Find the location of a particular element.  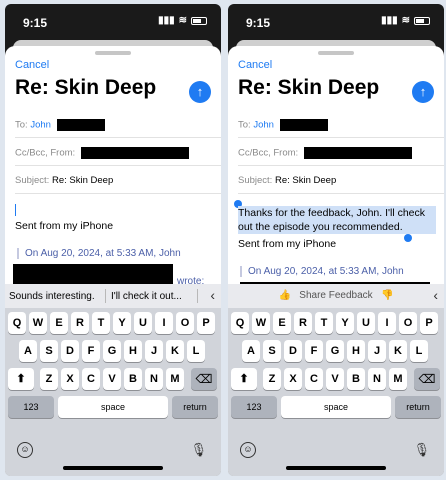

key-row-4: 123 space return is located at coordinates (113, 408).